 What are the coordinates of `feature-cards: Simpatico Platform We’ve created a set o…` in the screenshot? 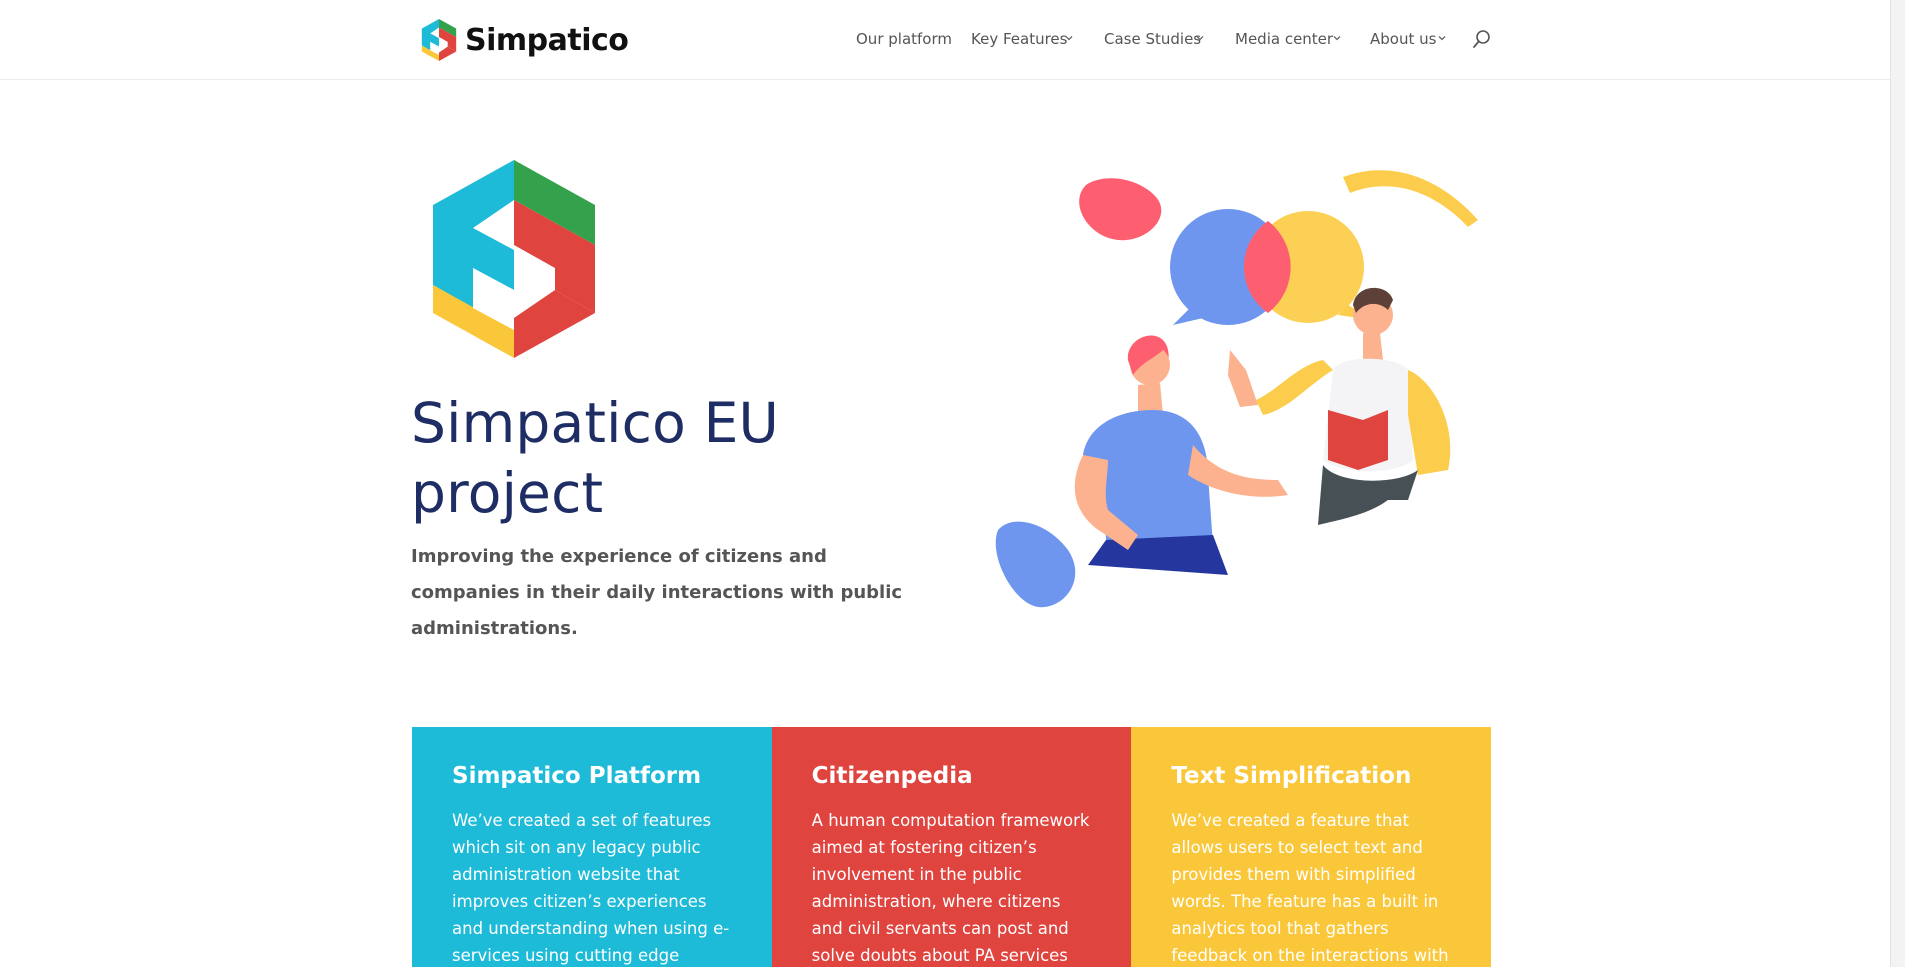 It's located at (951, 847).